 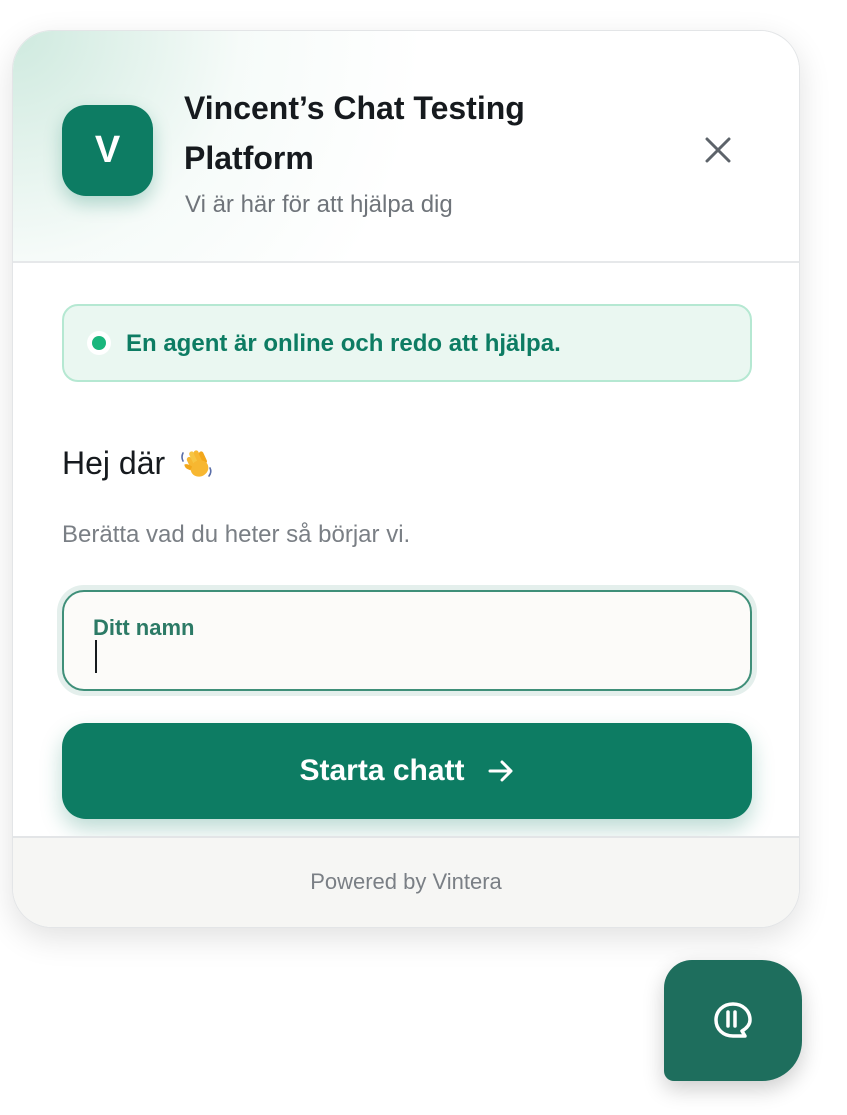 I want to click on chat-launcher-button, so click(x=733, y=1020).